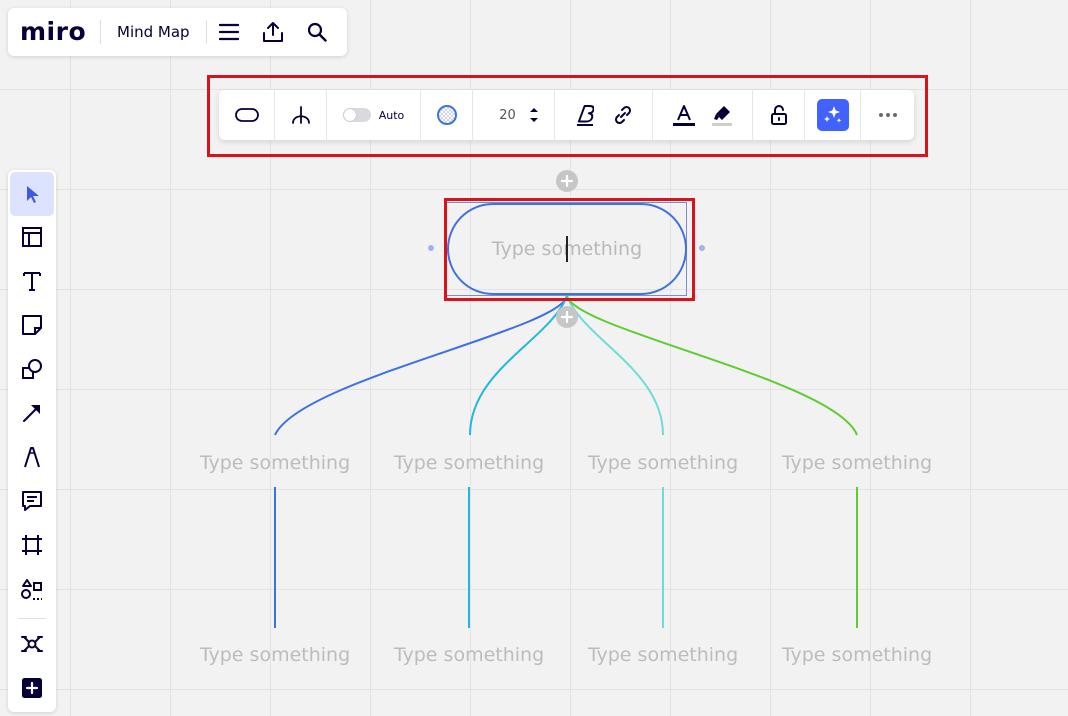 The height and width of the screenshot is (716, 1068). What do you see at coordinates (569, 249) in the screenshot?
I see `node-highlight` at bounding box center [569, 249].